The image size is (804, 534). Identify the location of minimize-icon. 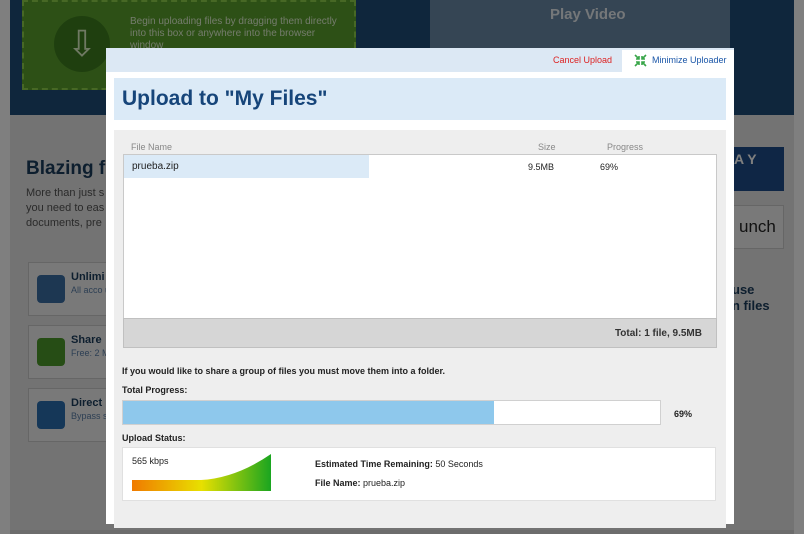
(640, 60).